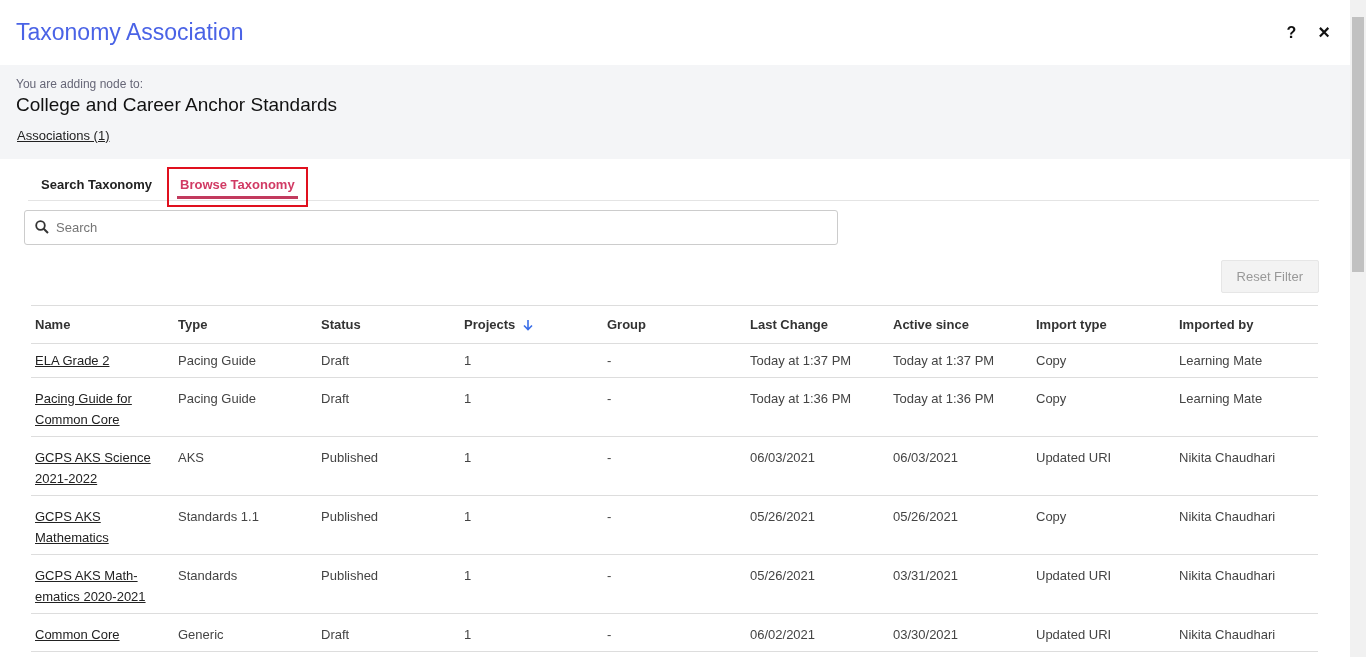  I want to click on taxonomy-name-link: Pacing Guide for Common Core, so click(94, 409).